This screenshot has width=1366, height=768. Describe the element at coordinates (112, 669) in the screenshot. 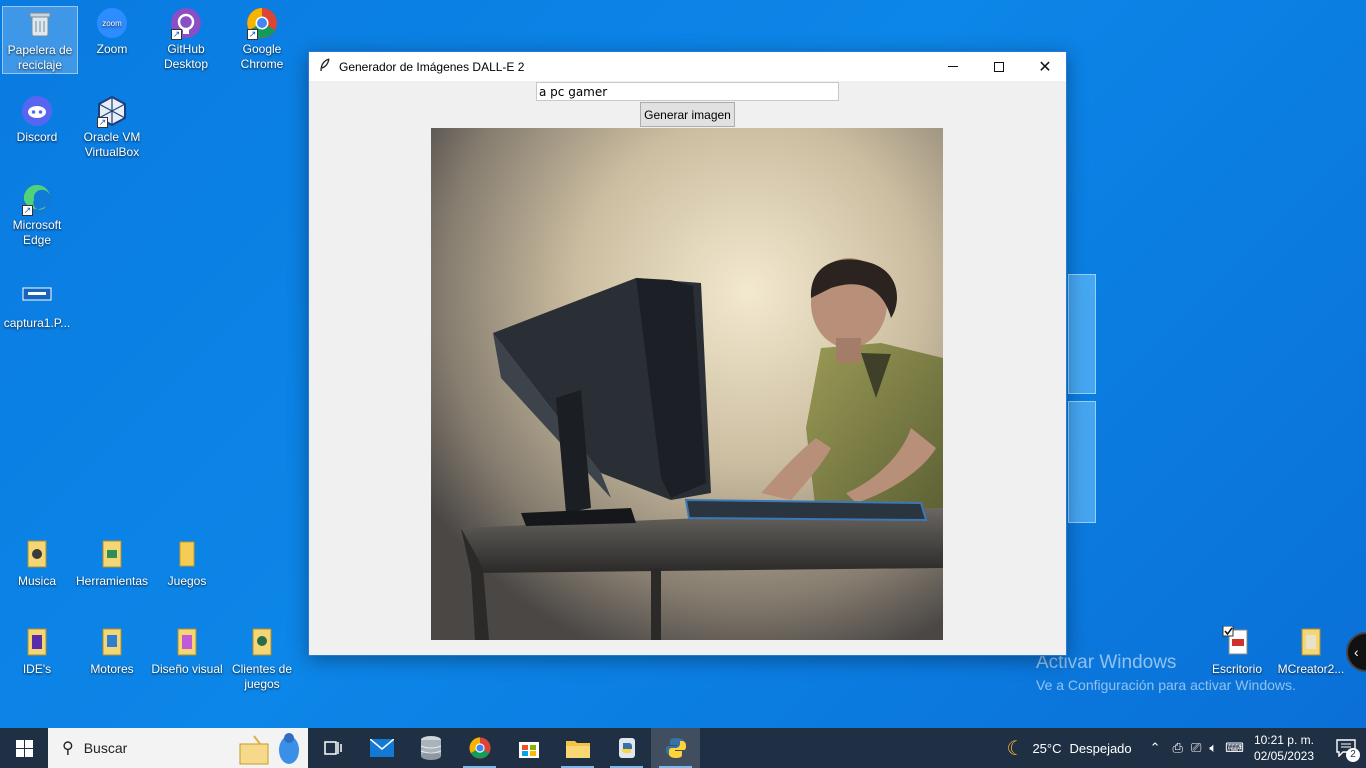

I see `desktop-icon-label: Motores` at that location.